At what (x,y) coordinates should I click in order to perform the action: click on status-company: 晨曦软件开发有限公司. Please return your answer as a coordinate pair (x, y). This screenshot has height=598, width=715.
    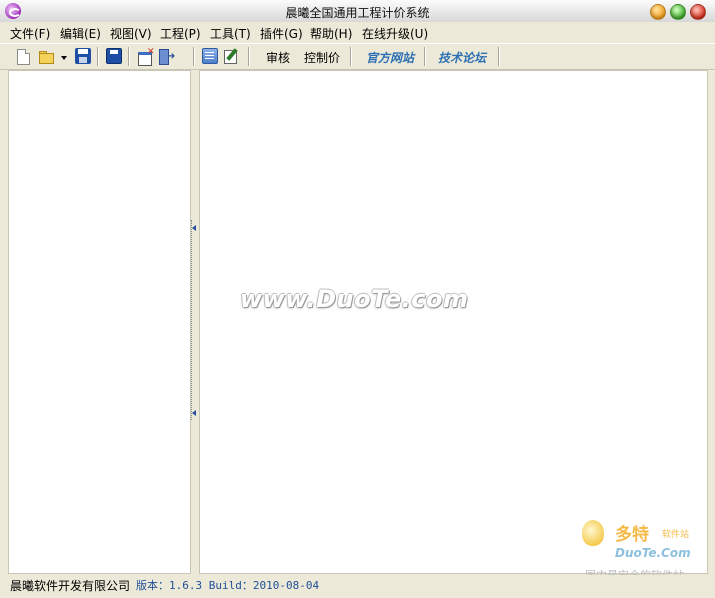
    Looking at the image, I should click on (70, 586).